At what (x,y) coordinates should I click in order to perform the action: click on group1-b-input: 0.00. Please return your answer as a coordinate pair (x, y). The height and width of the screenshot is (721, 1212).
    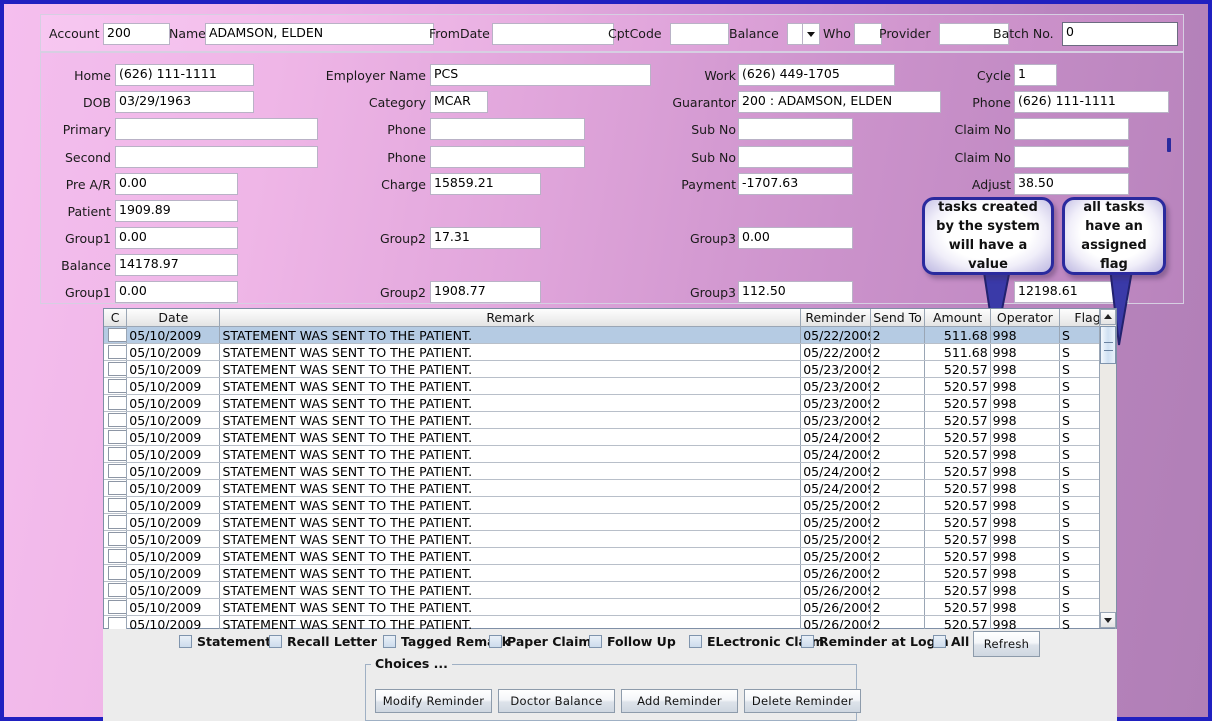
    Looking at the image, I should click on (176, 292).